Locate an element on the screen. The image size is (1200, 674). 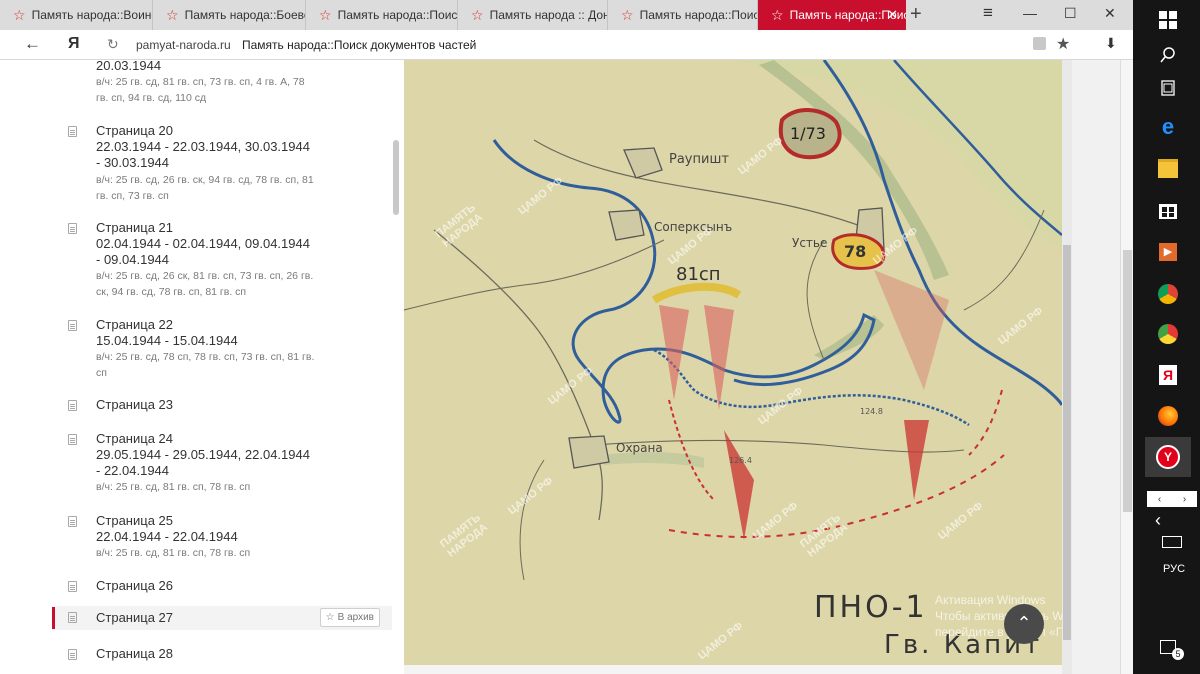
minimize-button: — is located at coordinates (1030, 13).